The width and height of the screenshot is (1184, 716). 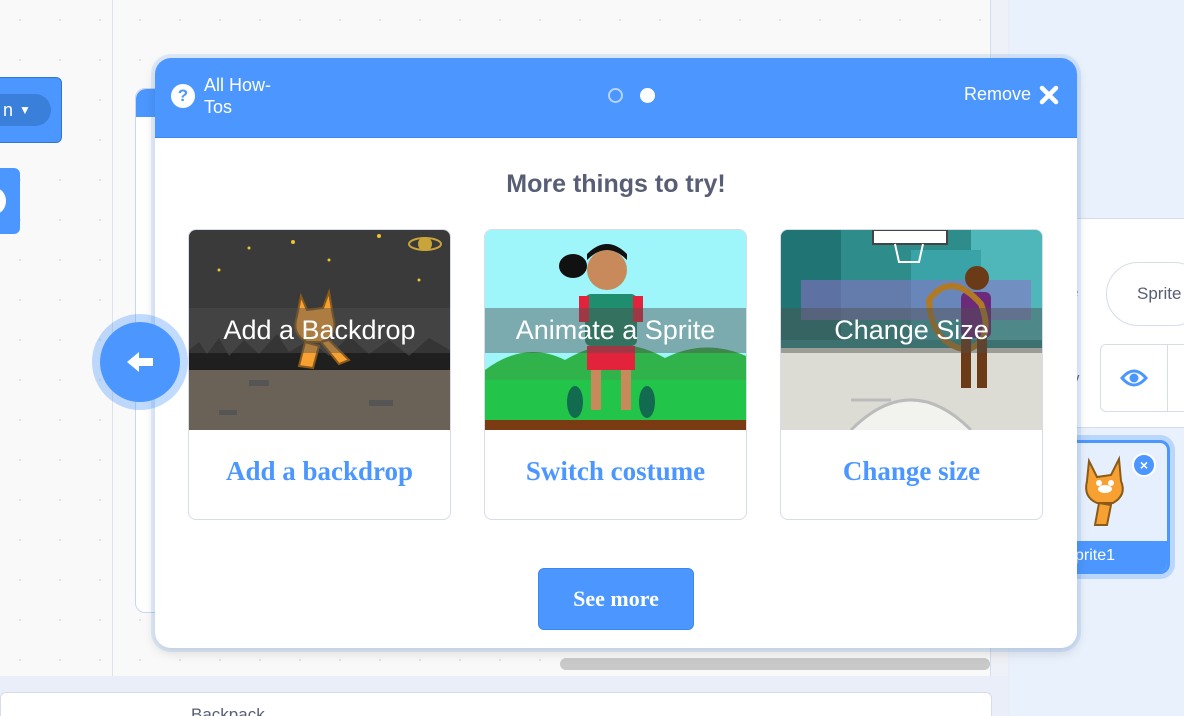 What do you see at coordinates (1049, 94) in the screenshot?
I see `close-icon` at bounding box center [1049, 94].